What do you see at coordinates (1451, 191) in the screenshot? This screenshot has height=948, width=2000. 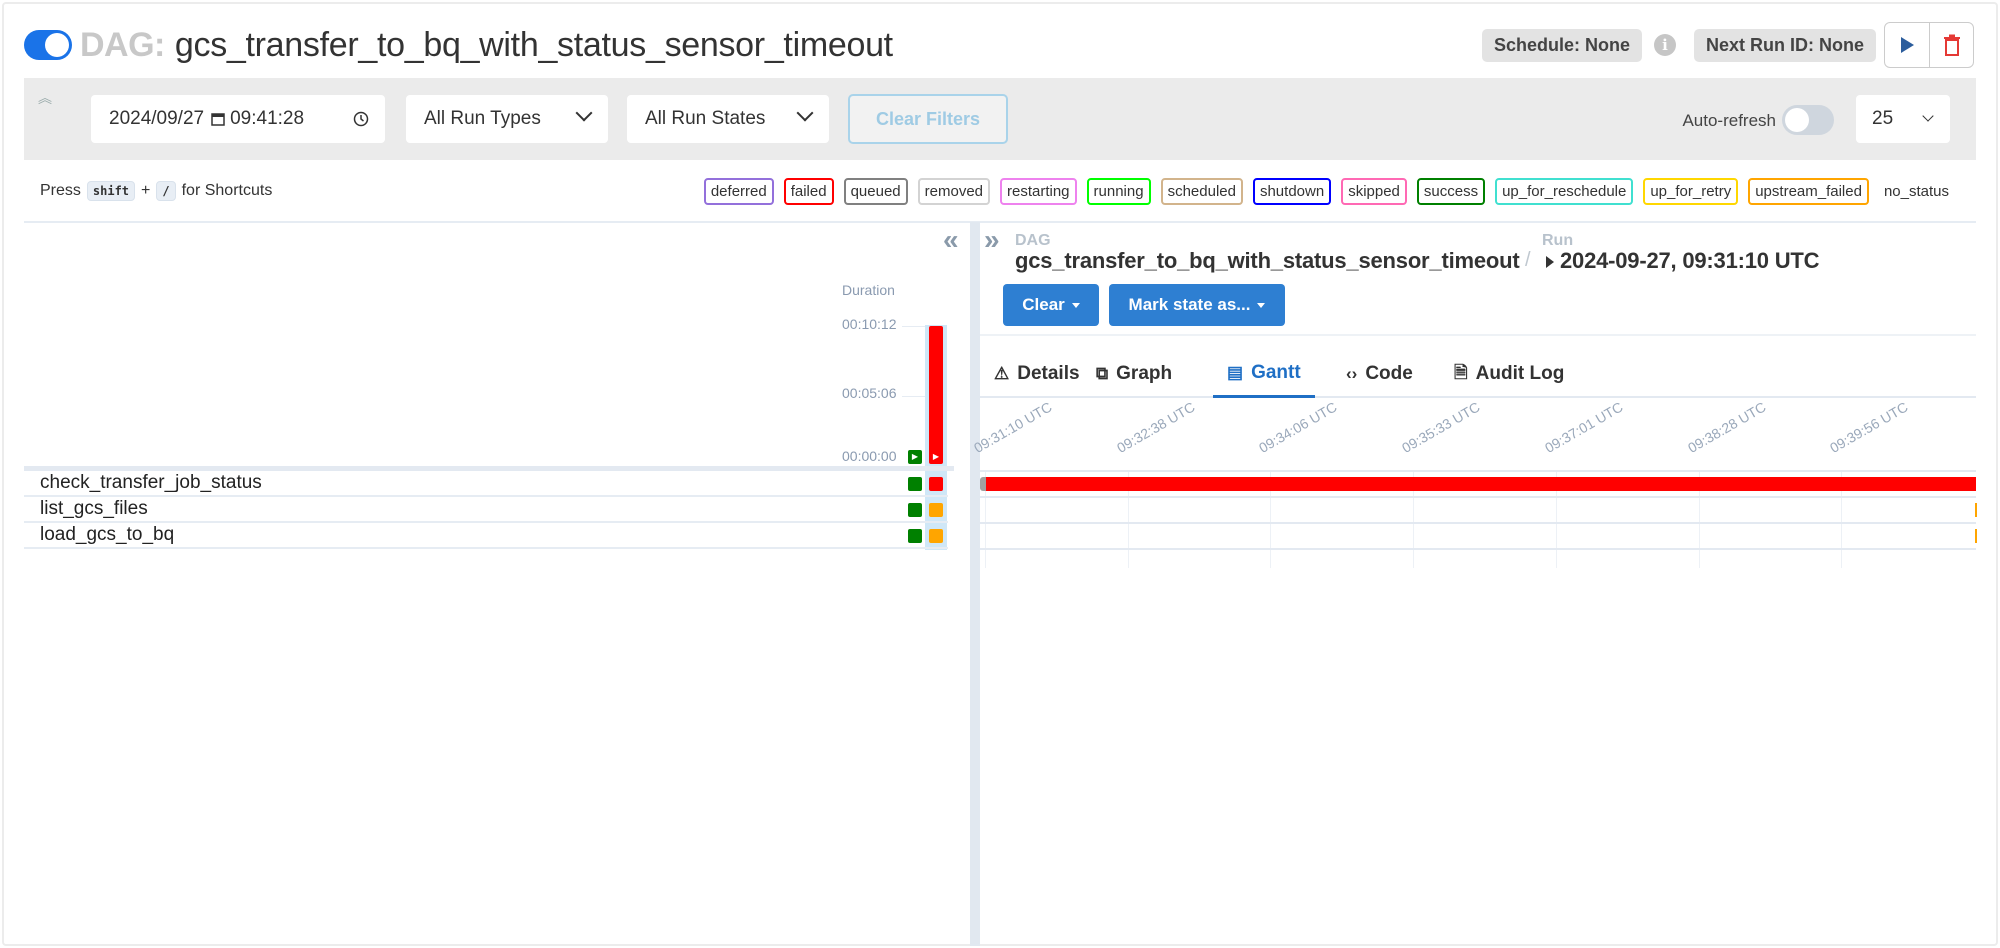 I see `legend-success: success` at bounding box center [1451, 191].